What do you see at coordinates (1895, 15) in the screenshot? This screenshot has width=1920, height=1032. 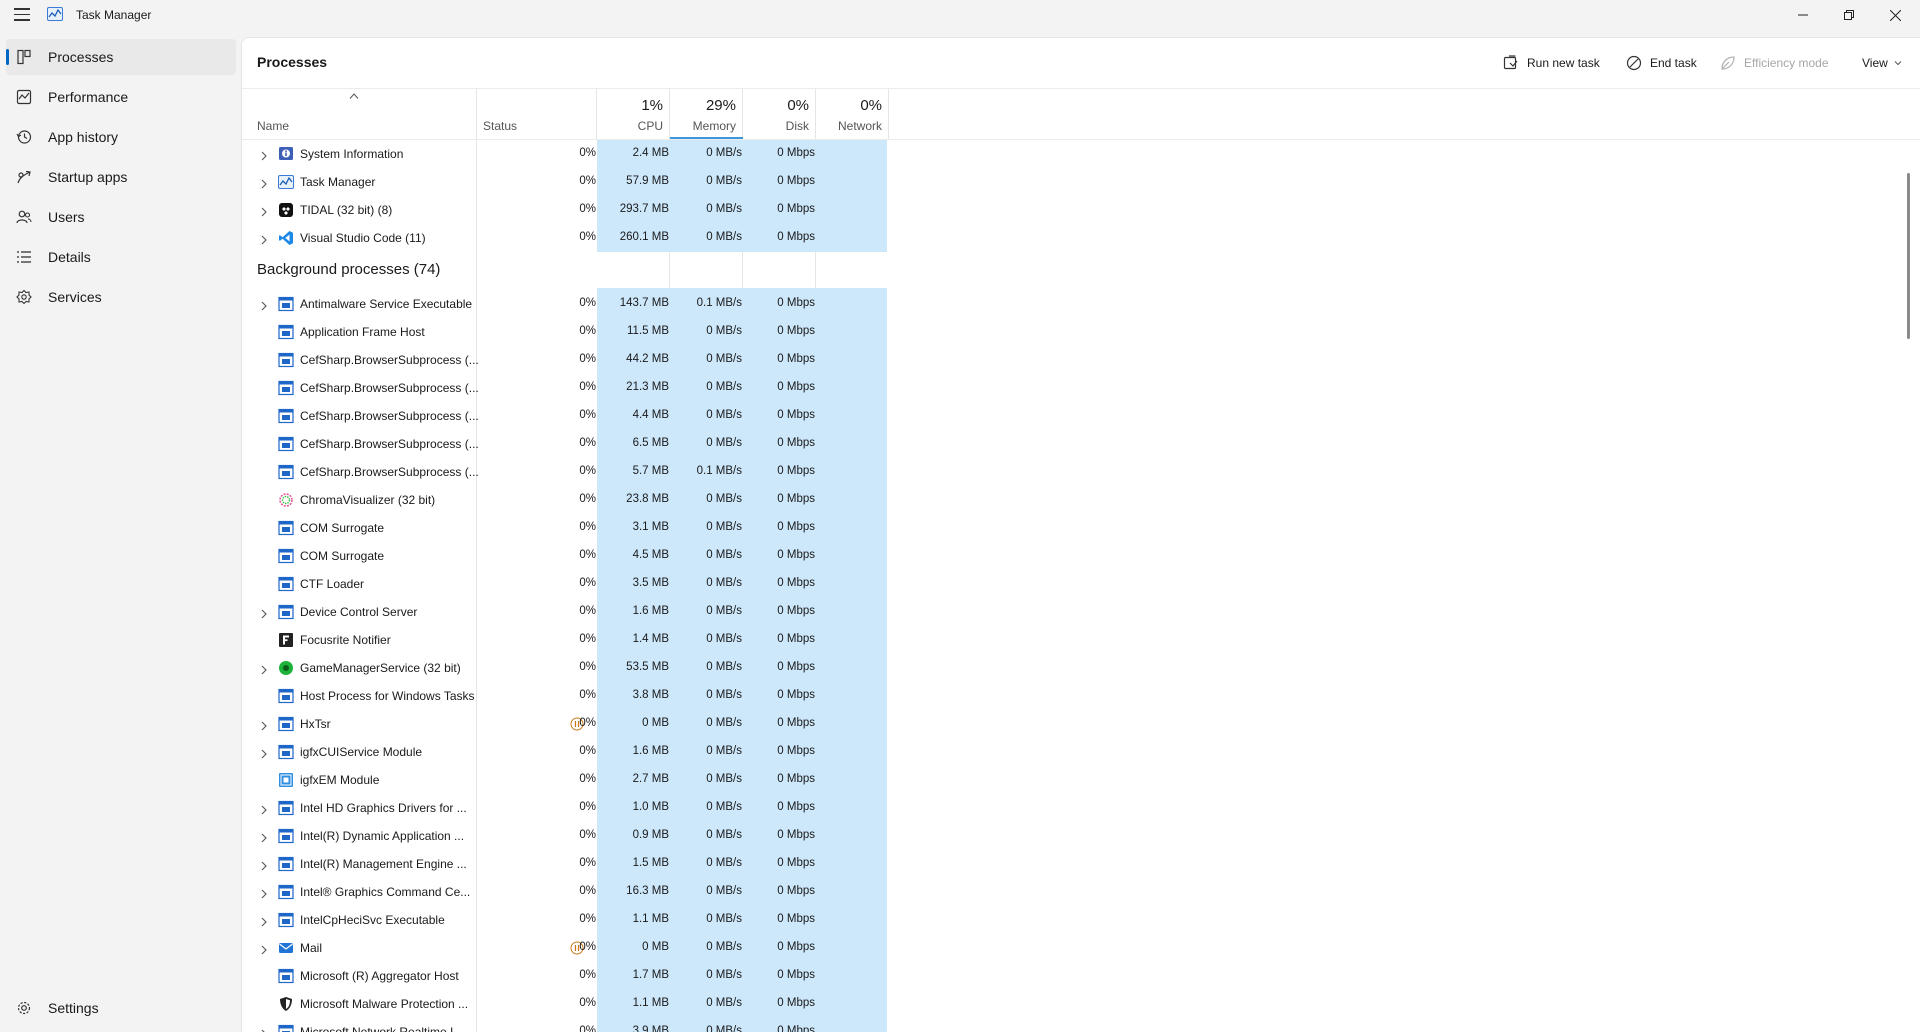 I see `close-button` at bounding box center [1895, 15].